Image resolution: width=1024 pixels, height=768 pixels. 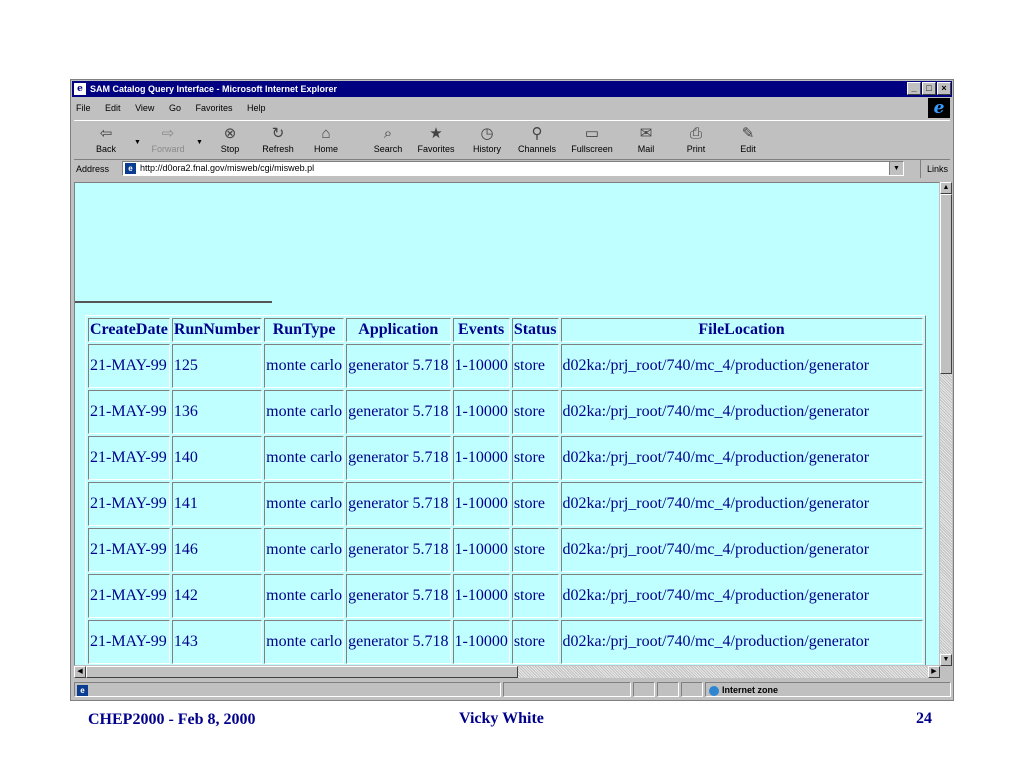 What do you see at coordinates (946, 660) in the screenshot?
I see `scroll-down-icon: ▼` at bounding box center [946, 660].